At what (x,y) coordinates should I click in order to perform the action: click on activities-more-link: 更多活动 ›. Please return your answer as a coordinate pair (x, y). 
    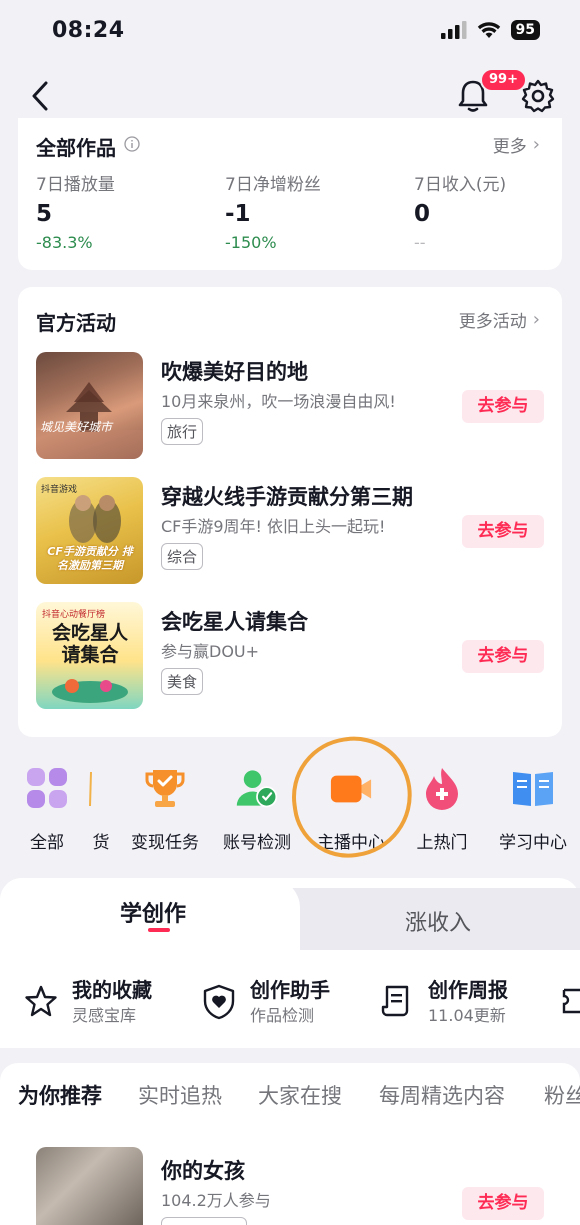
    Looking at the image, I should click on (499, 319).